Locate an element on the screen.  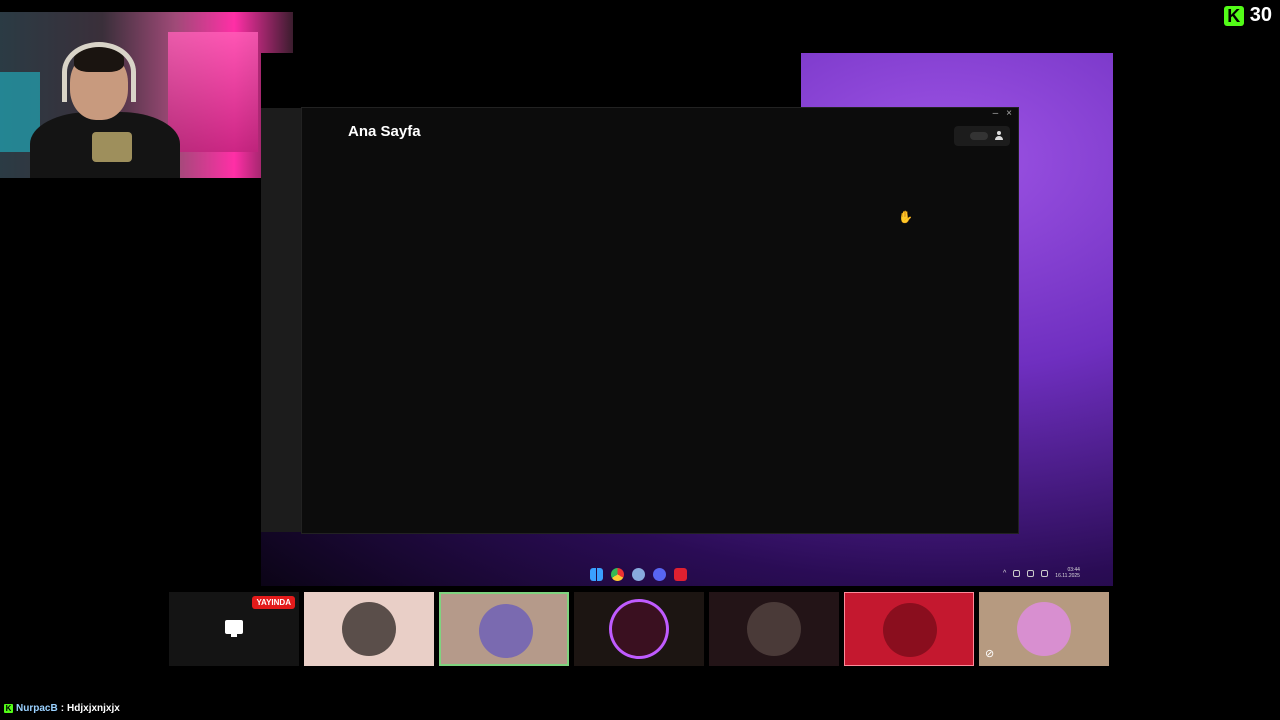
steam-icon is located at coordinates (638, 574).